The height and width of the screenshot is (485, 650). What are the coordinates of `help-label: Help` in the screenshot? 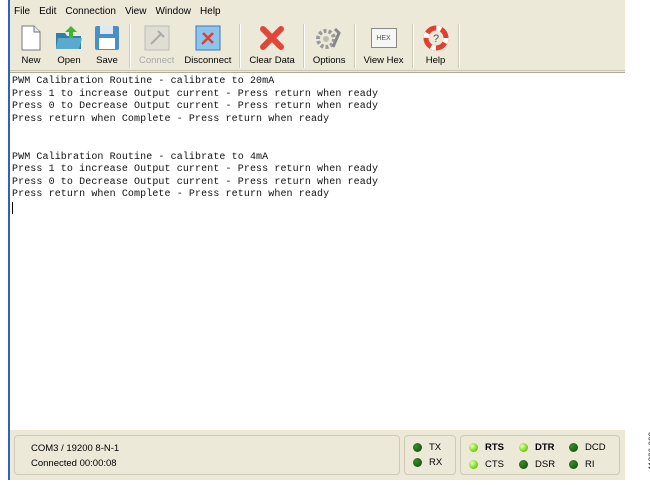 It's located at (435, 60).